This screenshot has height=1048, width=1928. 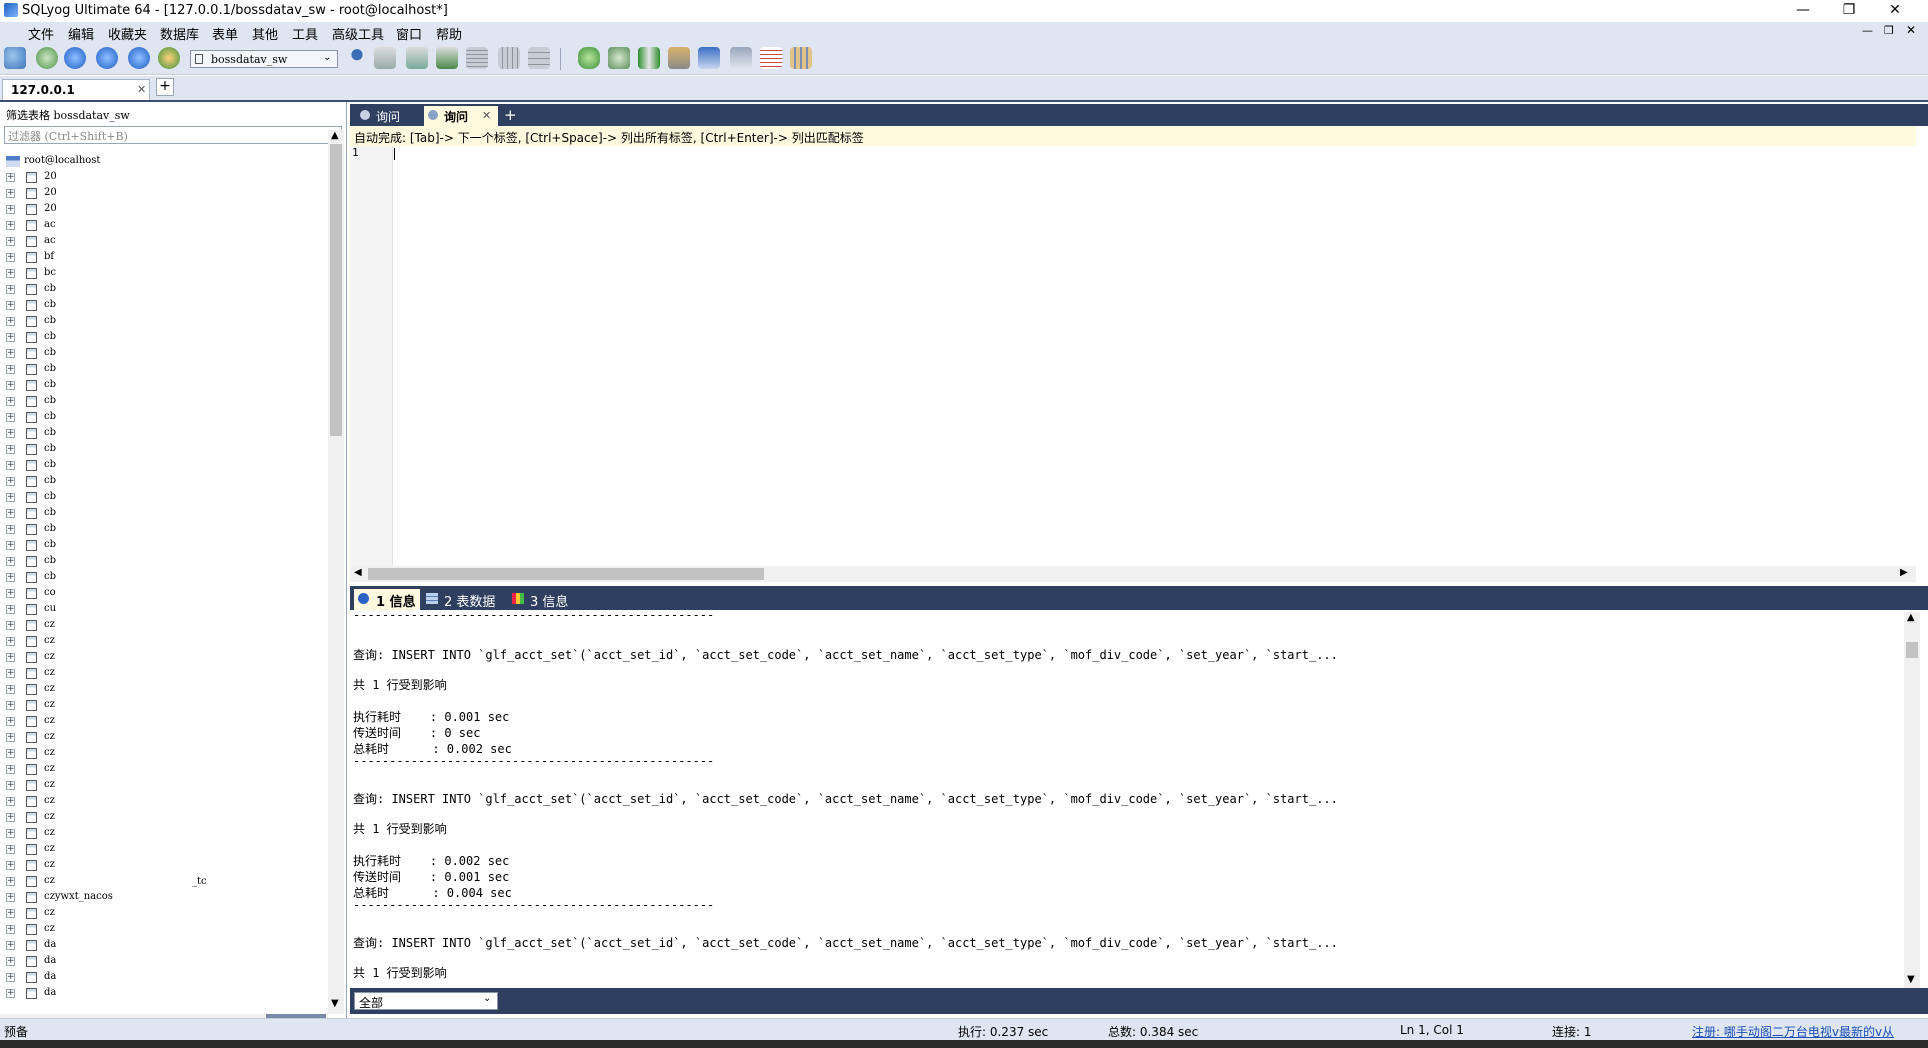 I want to click on mdi-close-icon: ✕, so click(x=1911, y=30).